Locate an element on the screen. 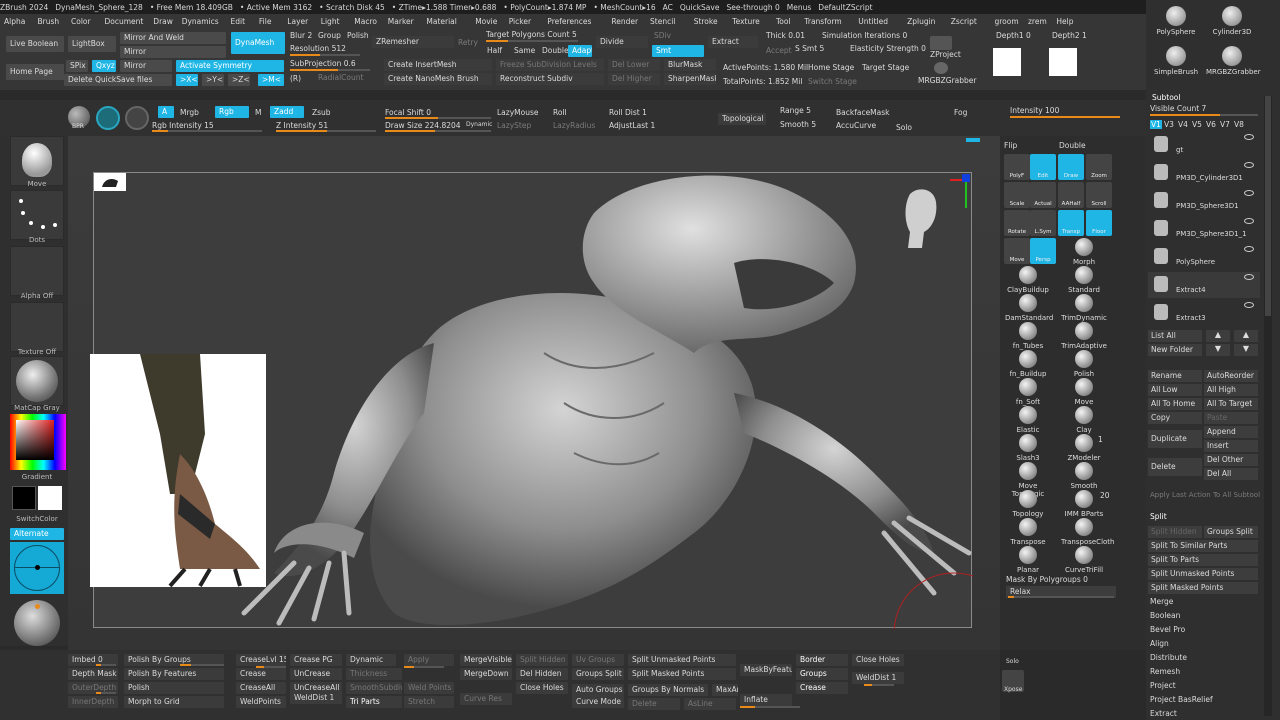  bottom-auto-groups: Auto Groups is located at coordinates (598, 690).